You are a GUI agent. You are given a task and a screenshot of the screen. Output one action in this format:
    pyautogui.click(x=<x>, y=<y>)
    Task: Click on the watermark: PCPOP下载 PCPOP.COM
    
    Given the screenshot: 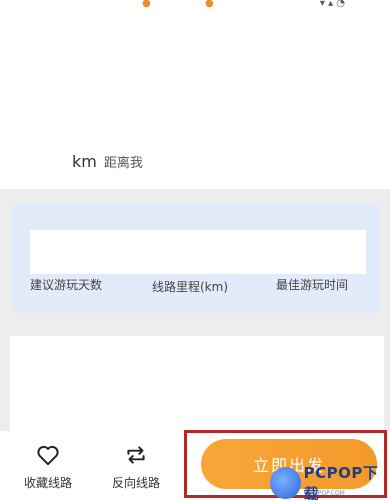 What is the action you would take?
    pyautogui.click(x=330, y=481)
    